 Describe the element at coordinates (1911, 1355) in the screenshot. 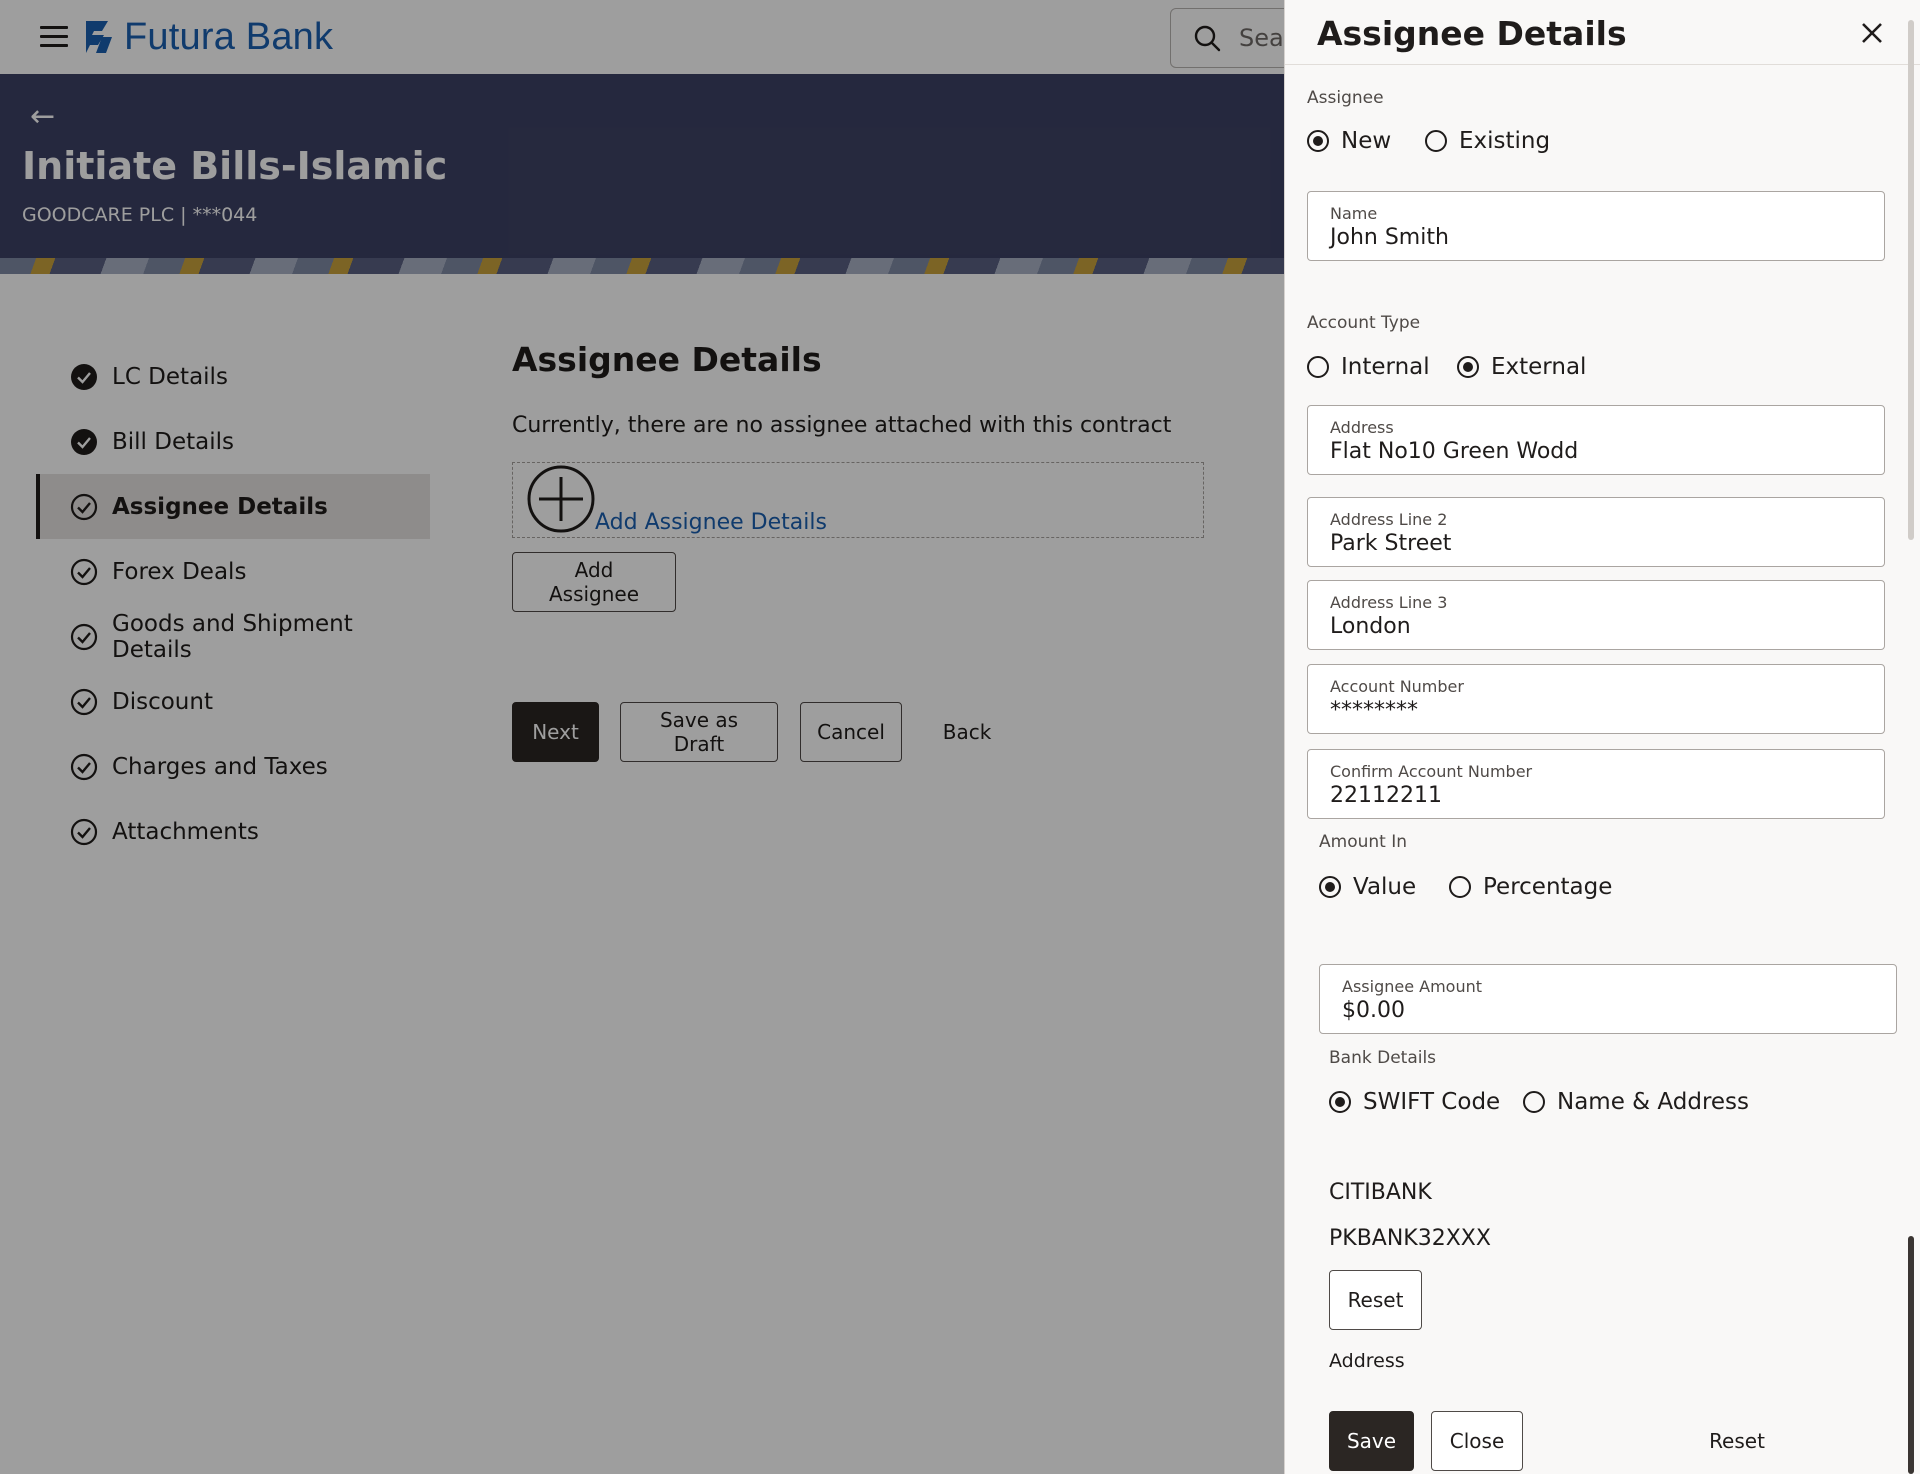

I see `drawer-scrollbar-thumb` at that location.